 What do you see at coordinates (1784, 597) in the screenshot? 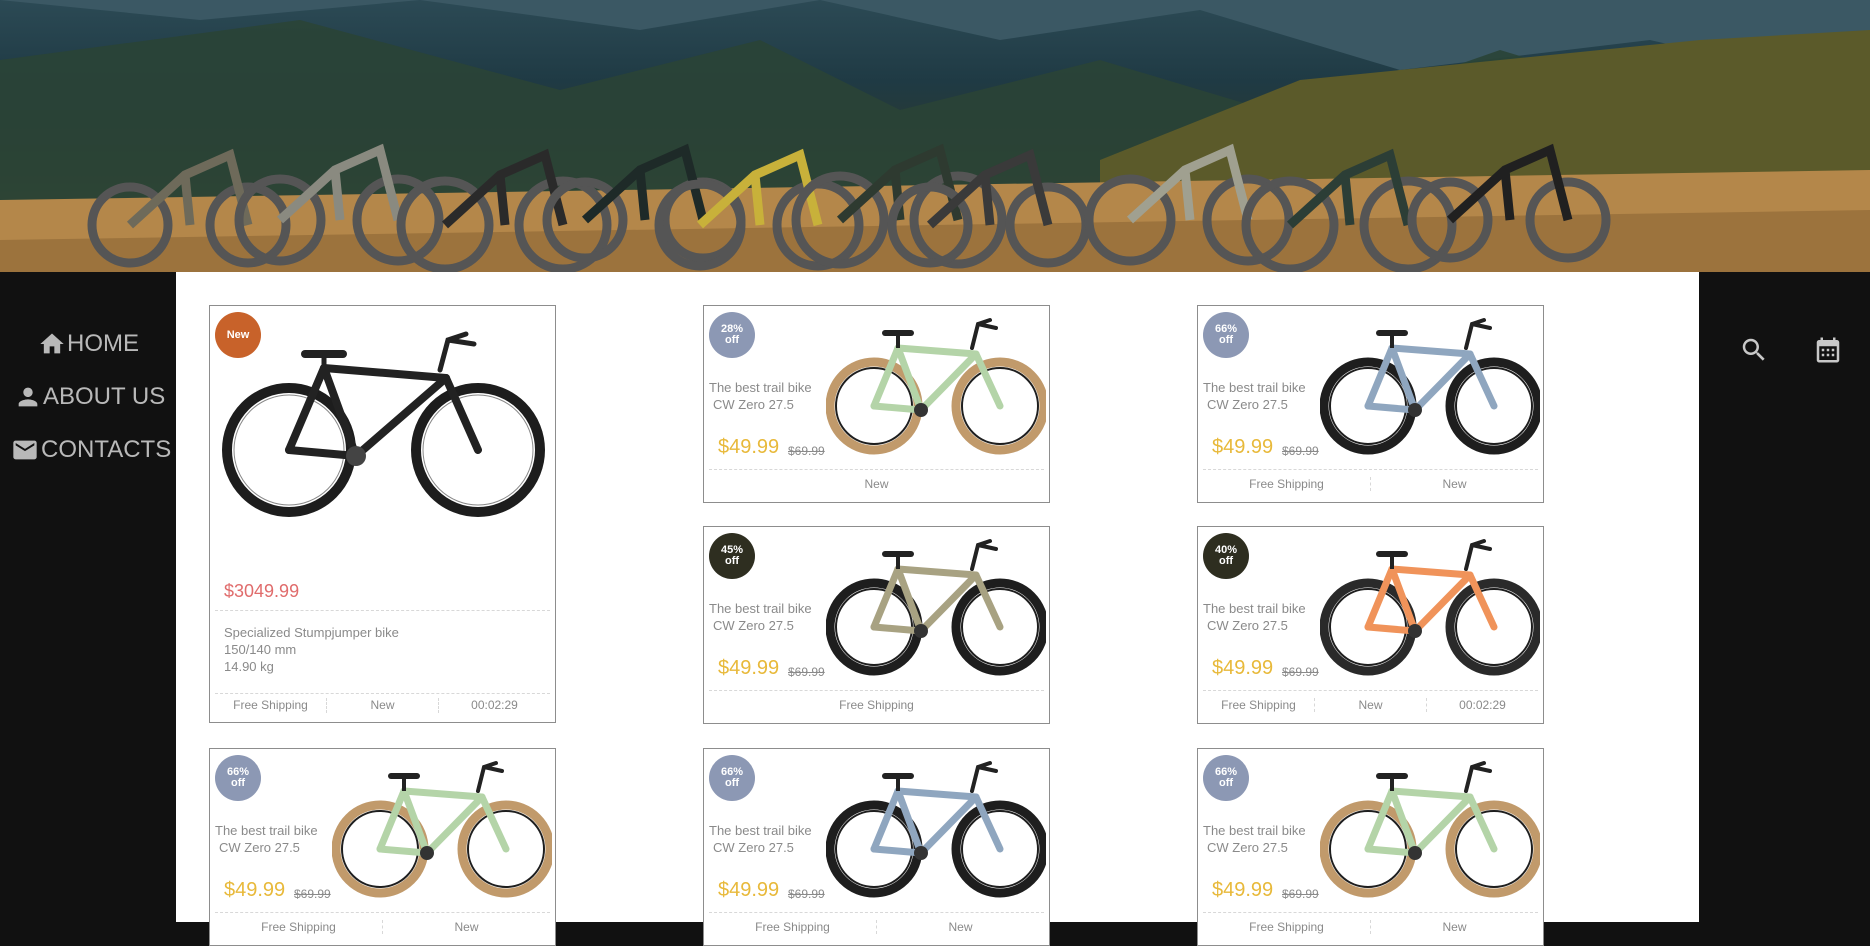
I see `right-sidebar` at bounding box center [1784, 597].